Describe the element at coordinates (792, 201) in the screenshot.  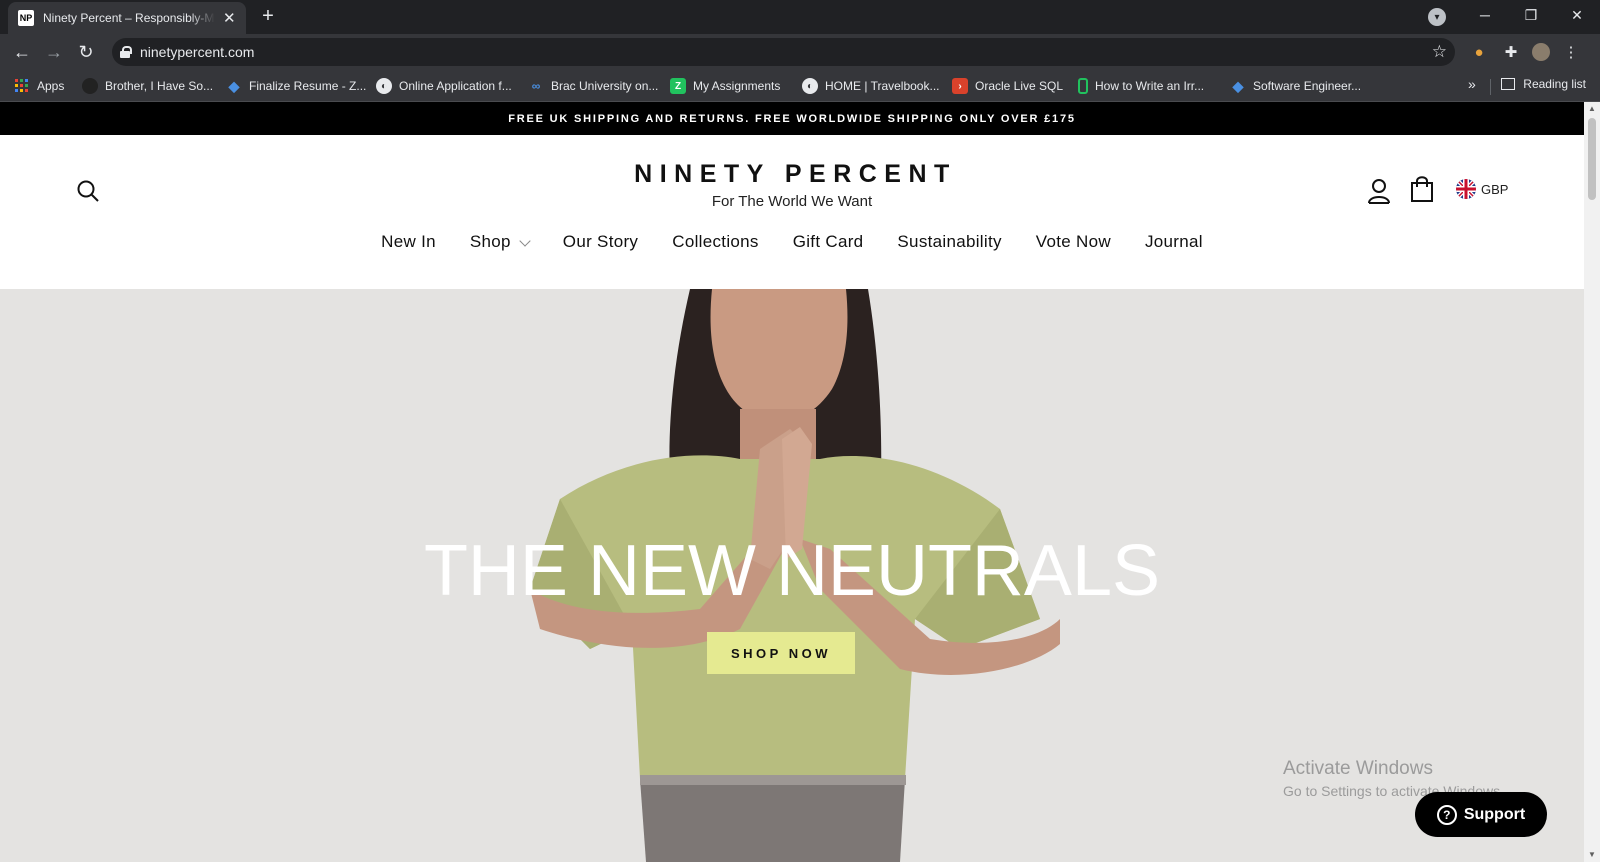
I see `brand-tagline: For The World We Want` at that location.